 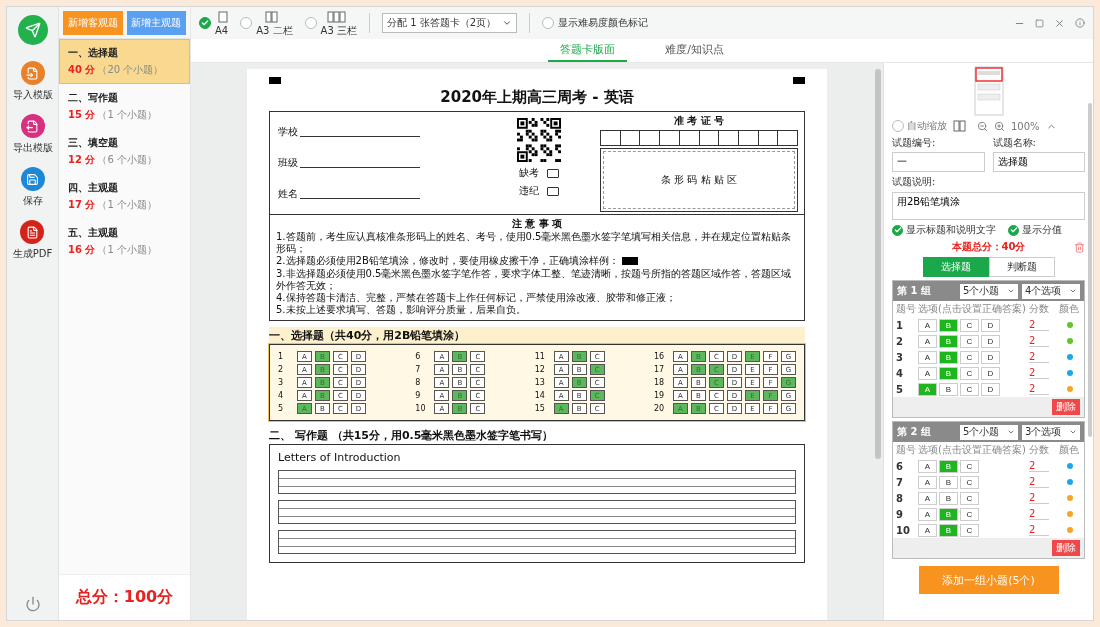 I want to click on section-heading: 二、 写作题 （共15分，用0.5毫米黑色墨水签字笔书写）, so click(x=412, y=436).